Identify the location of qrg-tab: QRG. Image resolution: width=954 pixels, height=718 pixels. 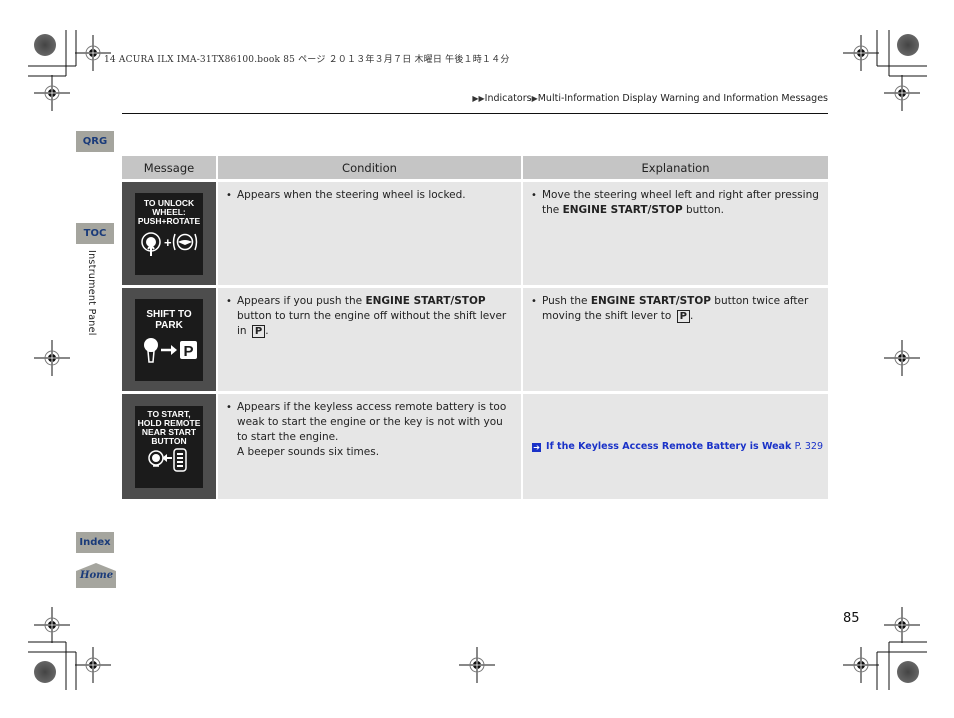
(95, 141).